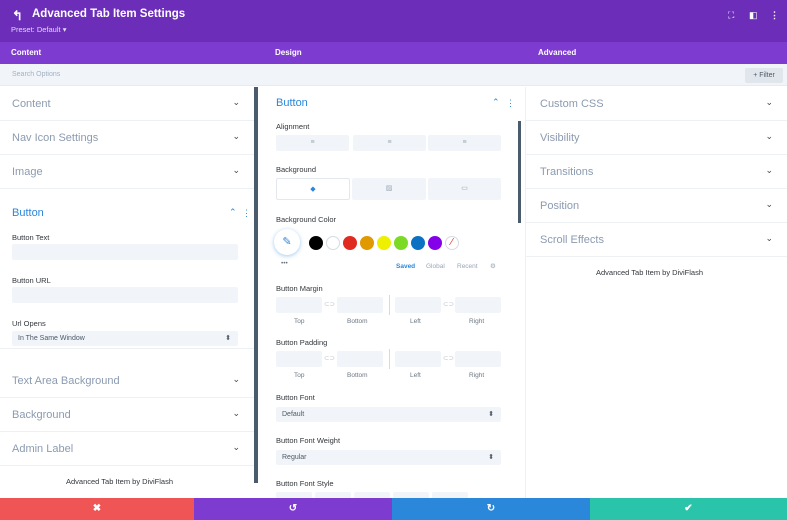 The image size is (787, 520). Describe the element at coordinates (313, 189) in the screenshot. I see `bg-color-tab: ◆` at that location.